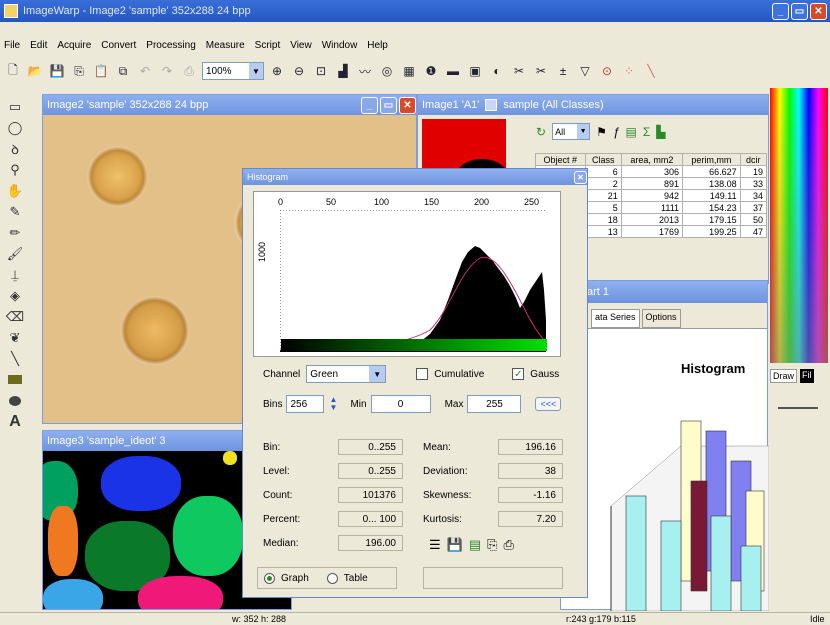 The height and width of the screenshot is (625, 830). Describe the element at coordinates (118, 45) in the screenshot. I see `menu-convert: Convert` at that location.